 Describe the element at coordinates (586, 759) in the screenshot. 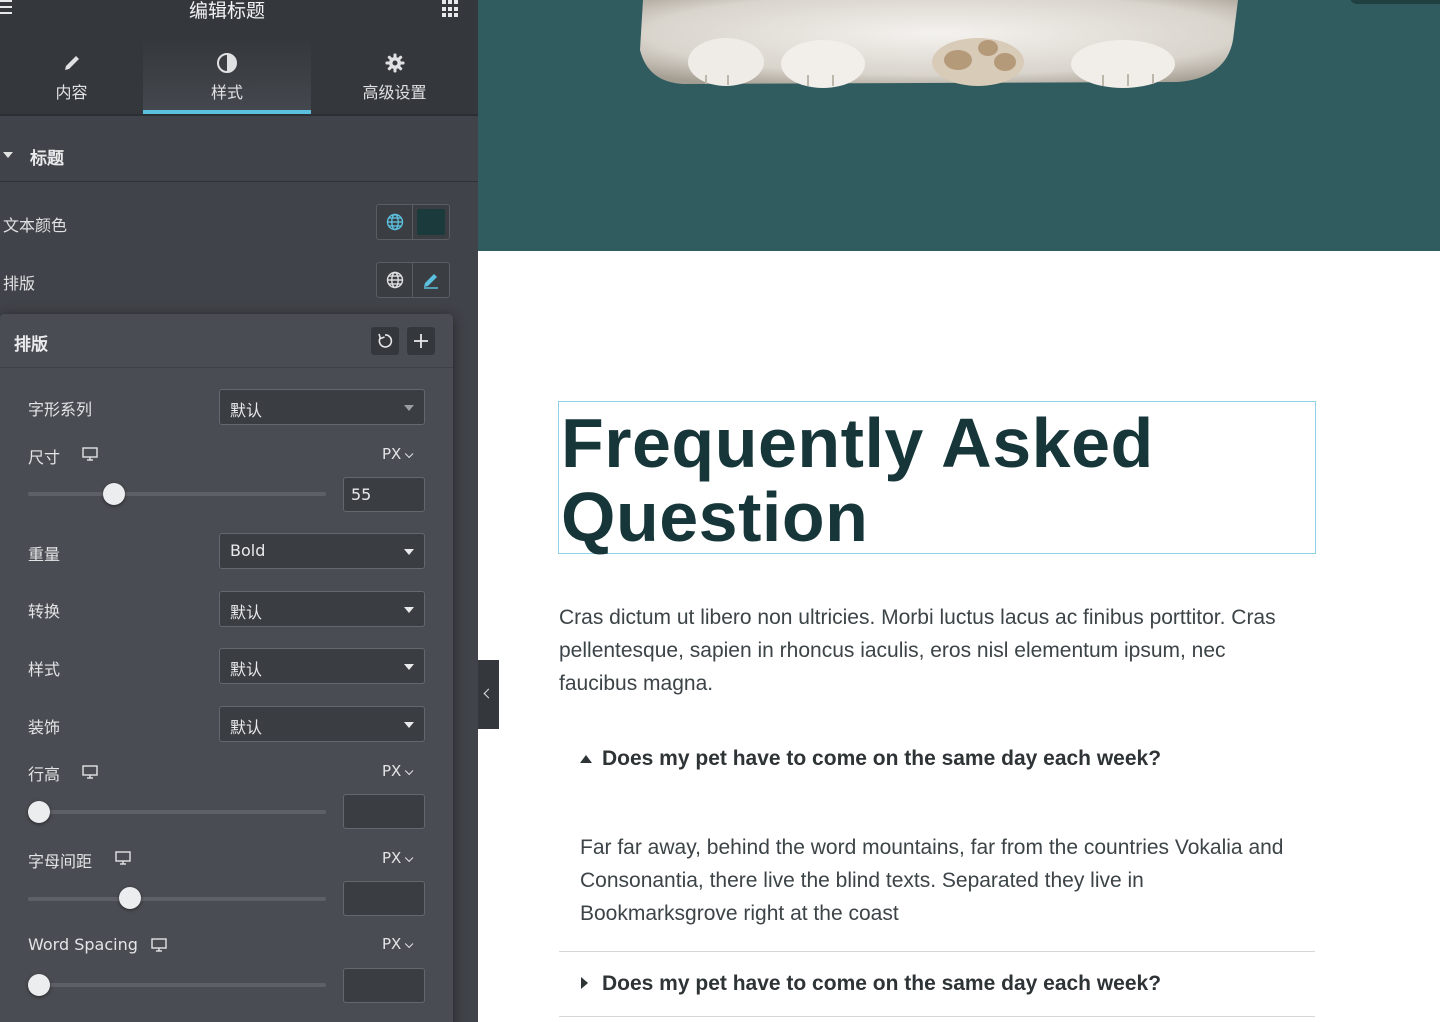

I see `caret-up-icon` at that location.